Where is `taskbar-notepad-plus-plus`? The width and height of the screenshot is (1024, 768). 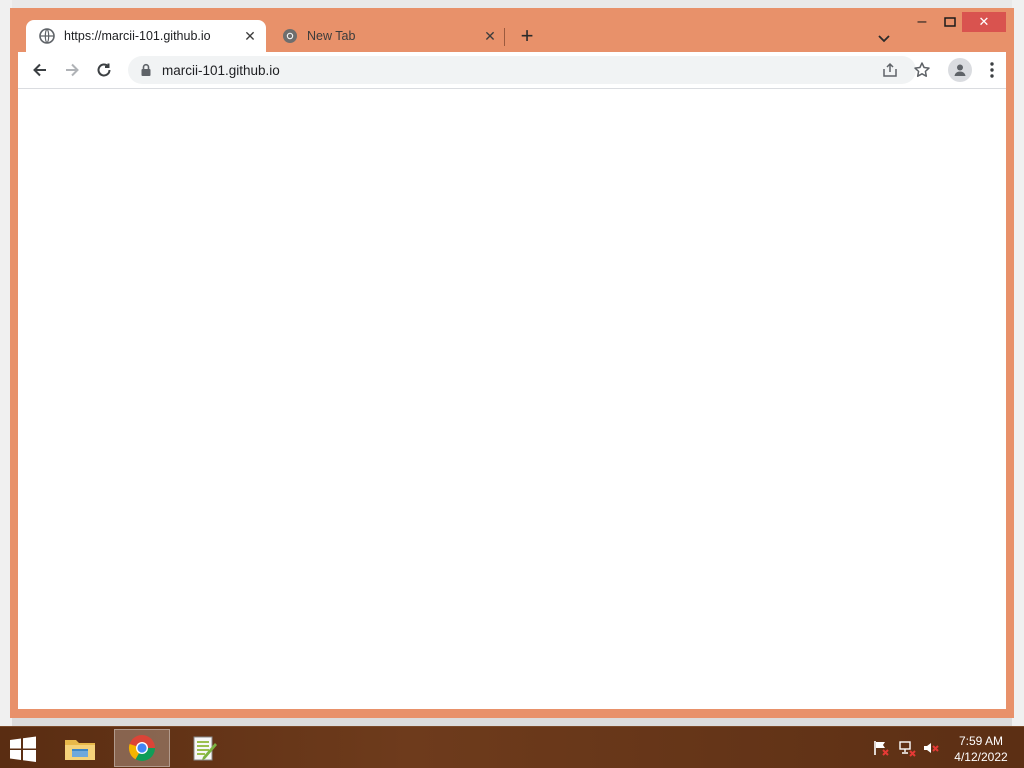
taskbar-notepad-plus-plus is located at coordinates (204, 748).